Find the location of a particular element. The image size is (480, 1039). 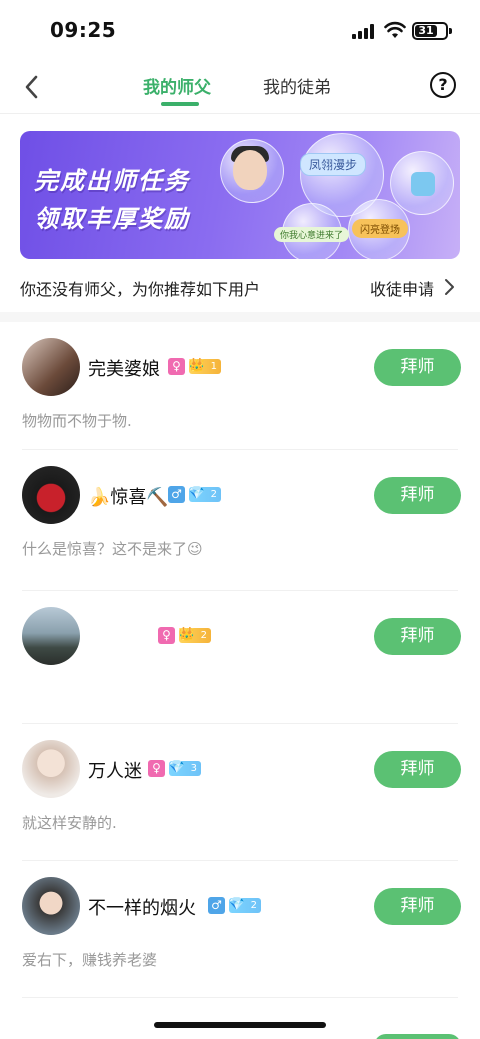

user-card: 不一样的烟火 ♂ 💎 2 拜师 爱右下，赚钱养老婆 is located at coordinates (240, 929).